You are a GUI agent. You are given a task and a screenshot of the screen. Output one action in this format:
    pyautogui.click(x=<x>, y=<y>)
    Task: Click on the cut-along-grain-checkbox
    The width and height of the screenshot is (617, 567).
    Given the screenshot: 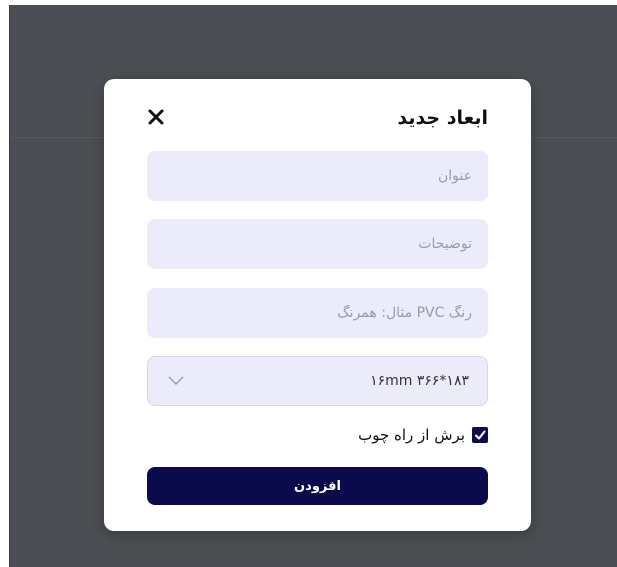 What is the action you would take?
    pyautogui.click(x=480, y=435)
    